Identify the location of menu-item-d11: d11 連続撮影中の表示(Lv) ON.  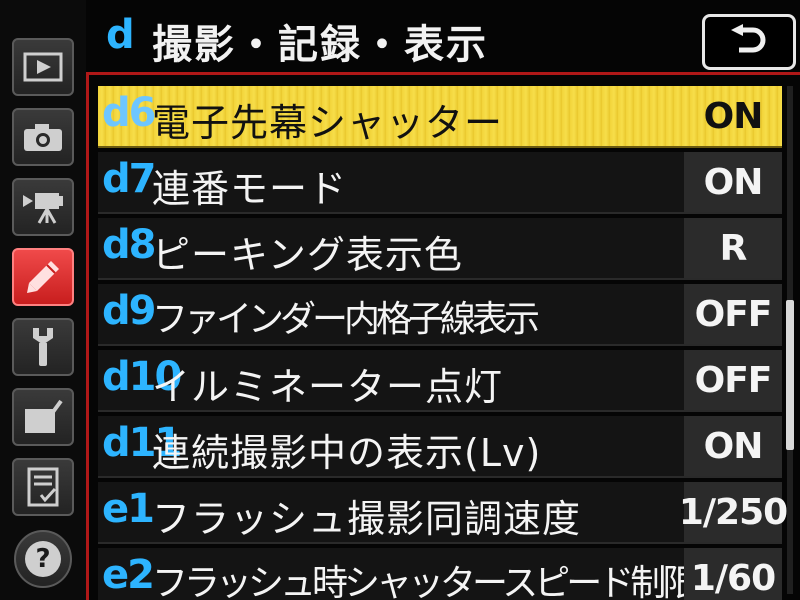
(440, 447).